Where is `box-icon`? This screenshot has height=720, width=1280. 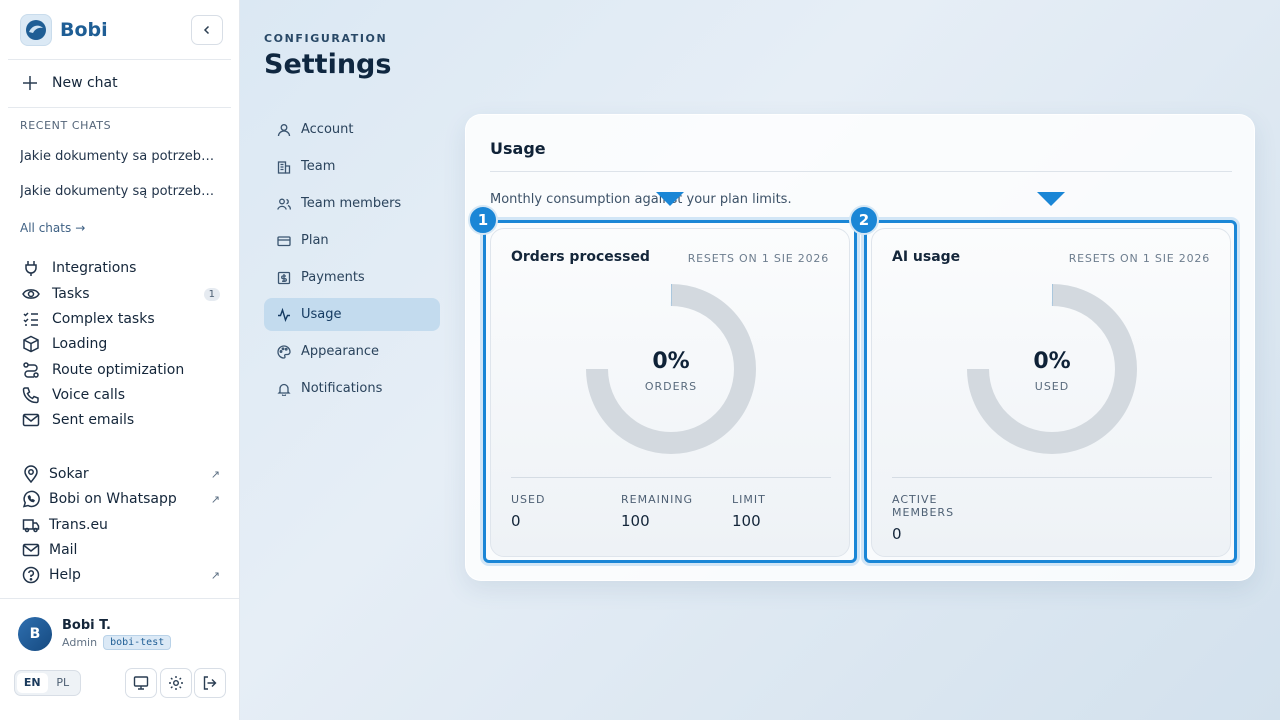 box-icon is located at coordinates (31, 344).